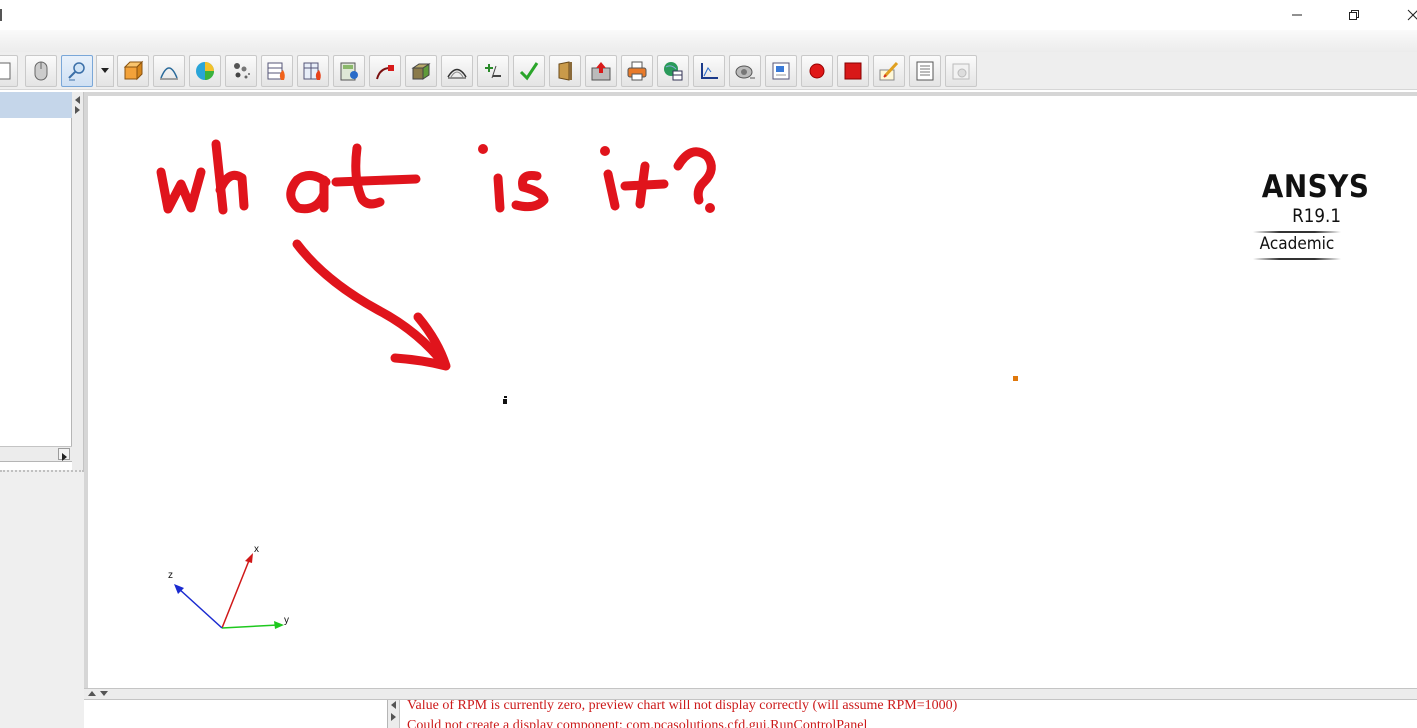 This screenshot has height=728, width=1417. What do you see at coordinates (256, 549) in the screenshot?
I see `axis-x-label: x` at bounding box center [256, 549].